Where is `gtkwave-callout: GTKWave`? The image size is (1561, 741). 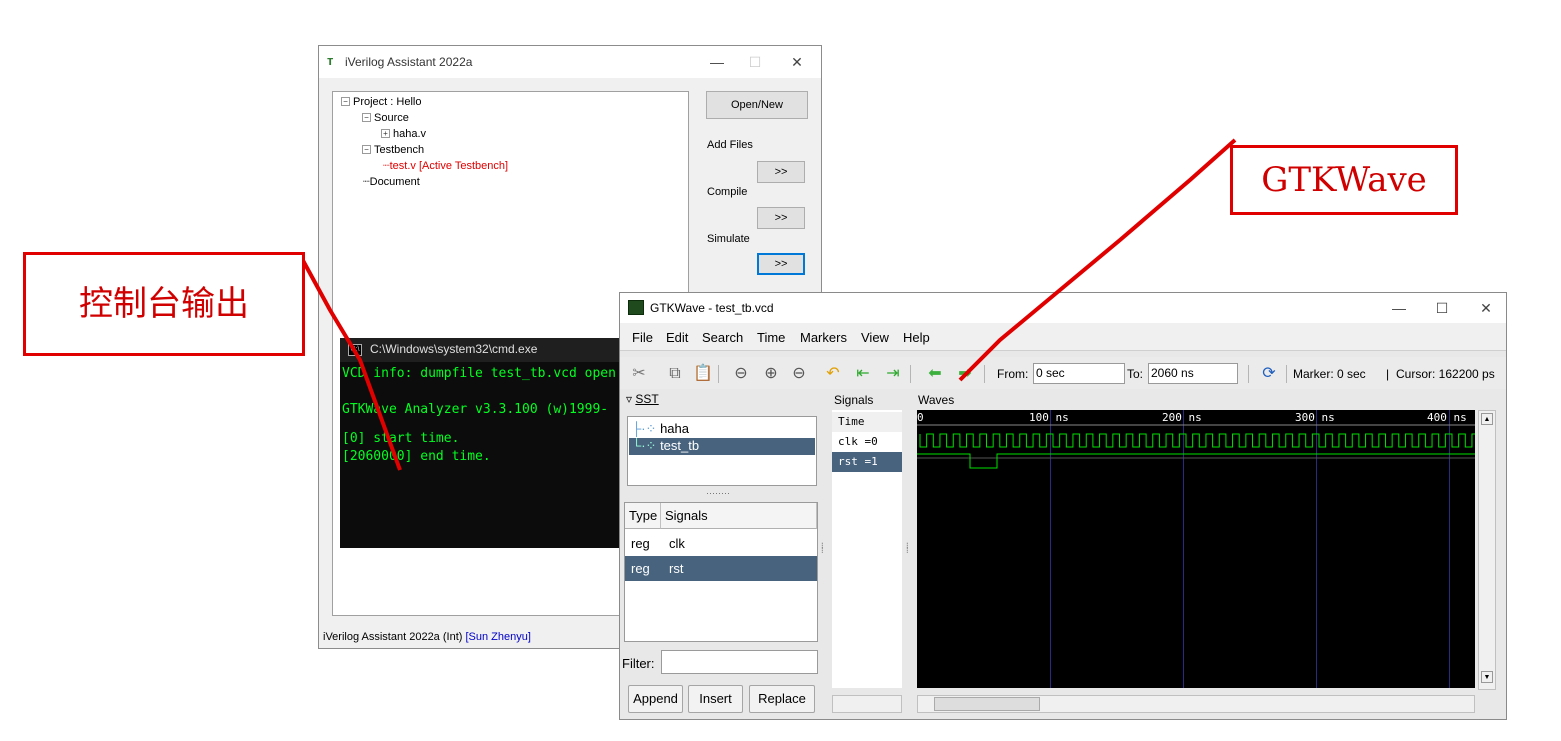
gtkwave-callout: GTKWave is located at coordinates (1344, 180).